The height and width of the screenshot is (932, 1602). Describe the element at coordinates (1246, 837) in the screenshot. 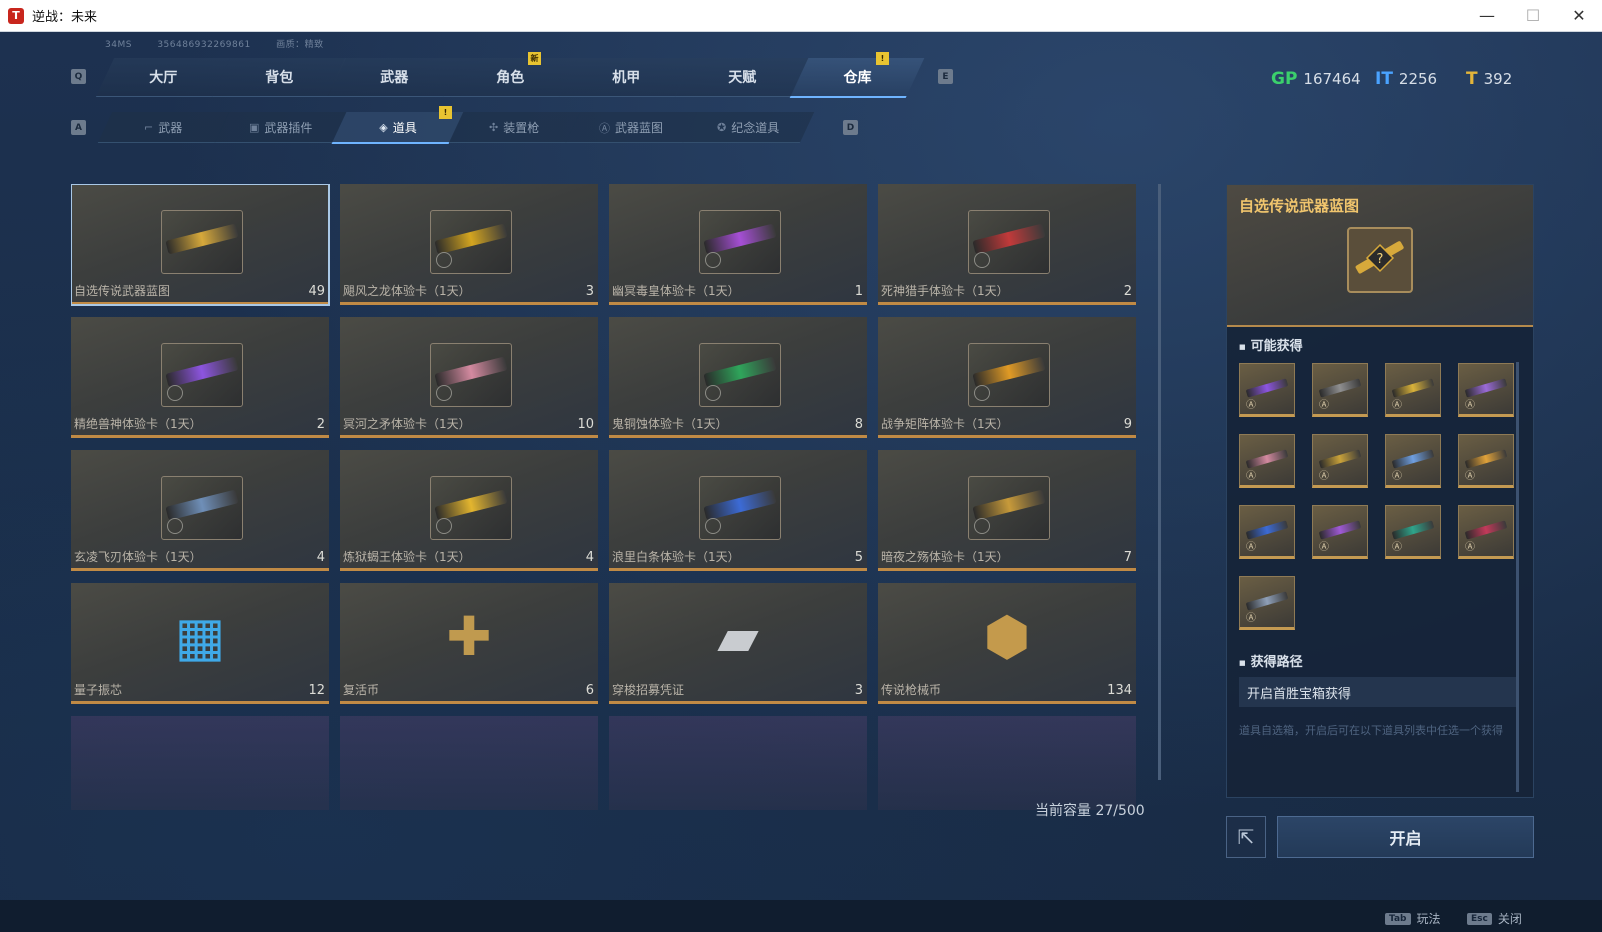

I see `share-button: ⇱` at that location.